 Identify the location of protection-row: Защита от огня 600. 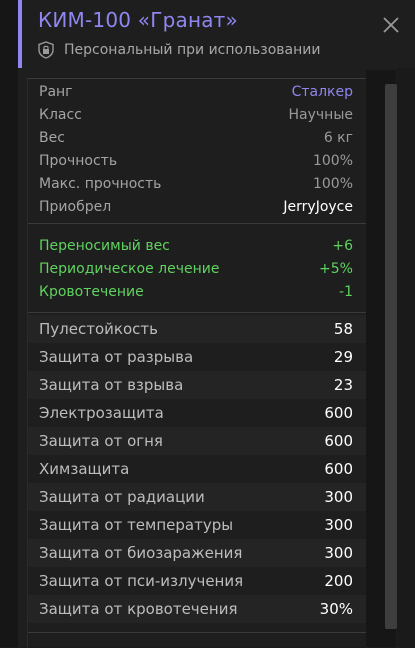
(197, 441).